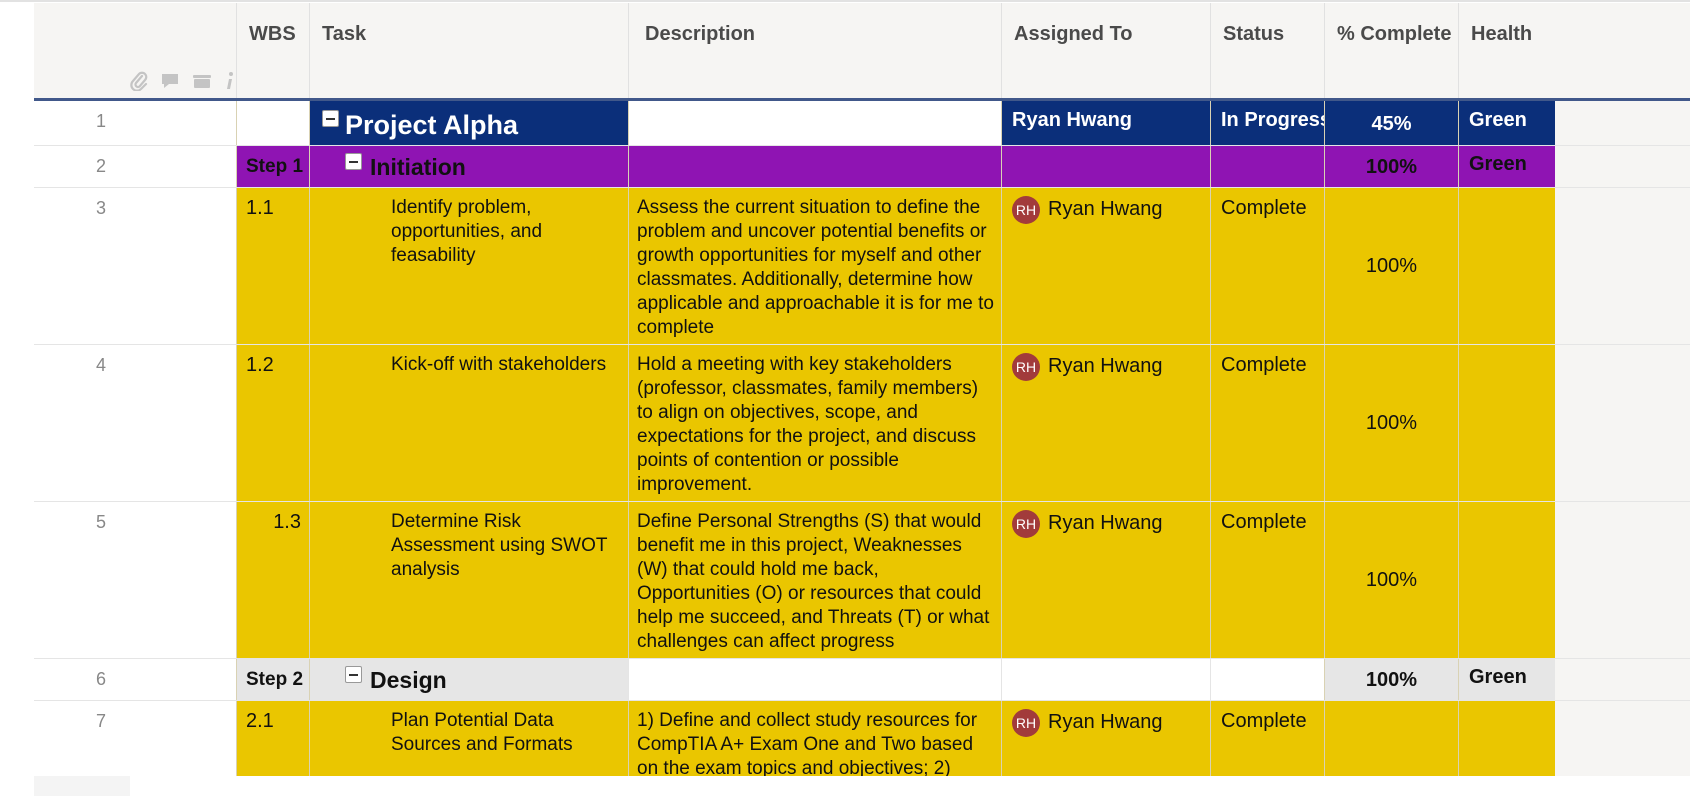 The image size is (1690, 796). What do you see at coordinates (260, 365) in the screenshot?
I see `wbs-label: 1.2` at bounding box center [260, 365].